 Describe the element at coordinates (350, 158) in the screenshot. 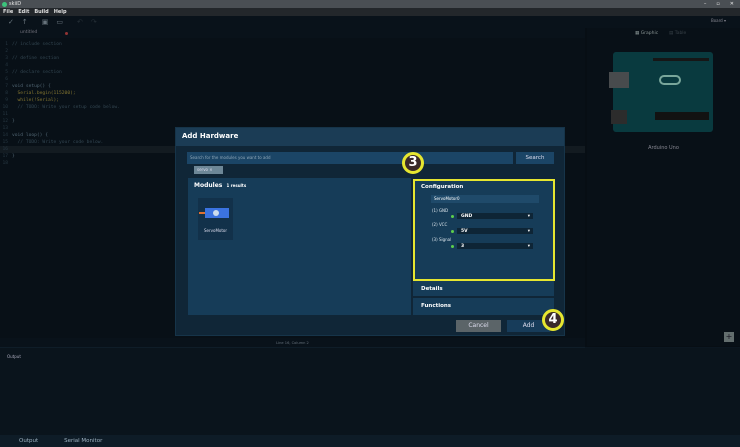

I see `search-input: Search for the modules you want to add` at that location.